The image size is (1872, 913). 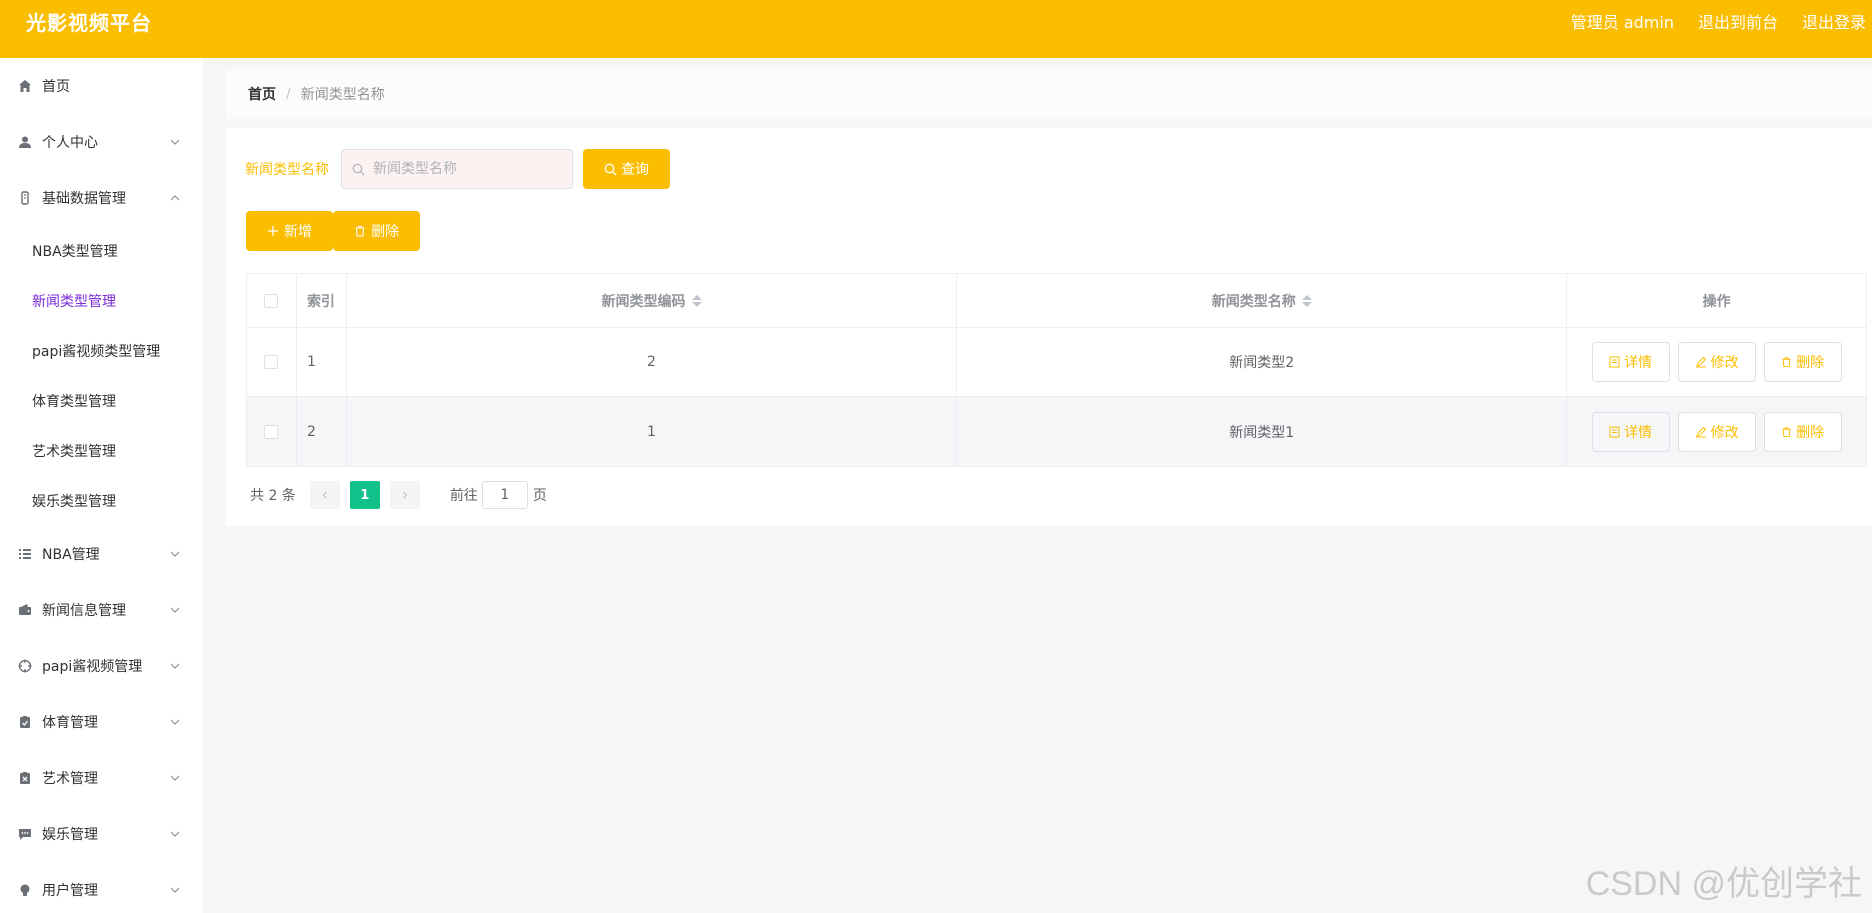 I want to click on search-field, so click(x=457, y=169).